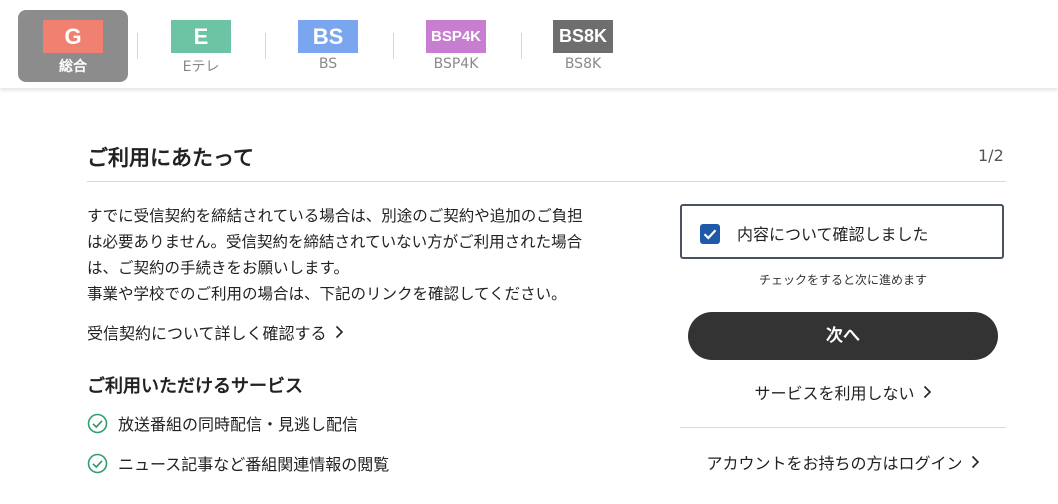  Describe the element at coordinates (218, 268) in the screenshot. I see `description-line: は、ご契約の手続きをお願いします。` at that location.